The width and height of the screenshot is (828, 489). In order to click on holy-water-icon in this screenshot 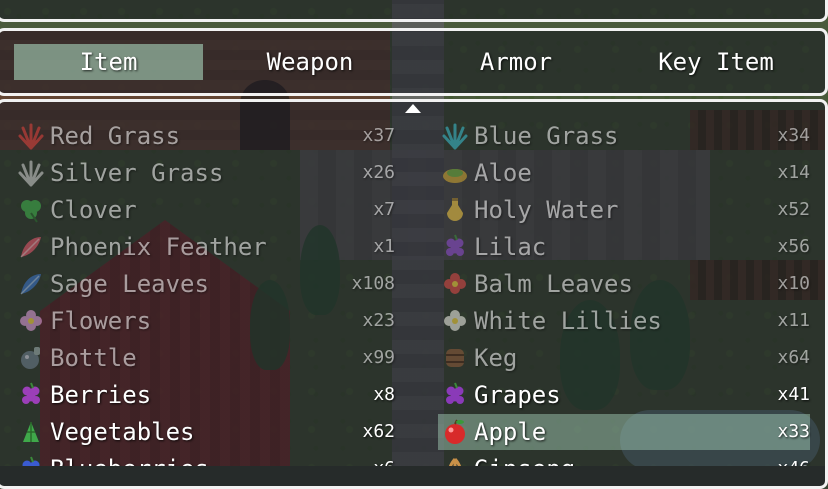, I will do `click(455, 210)`.